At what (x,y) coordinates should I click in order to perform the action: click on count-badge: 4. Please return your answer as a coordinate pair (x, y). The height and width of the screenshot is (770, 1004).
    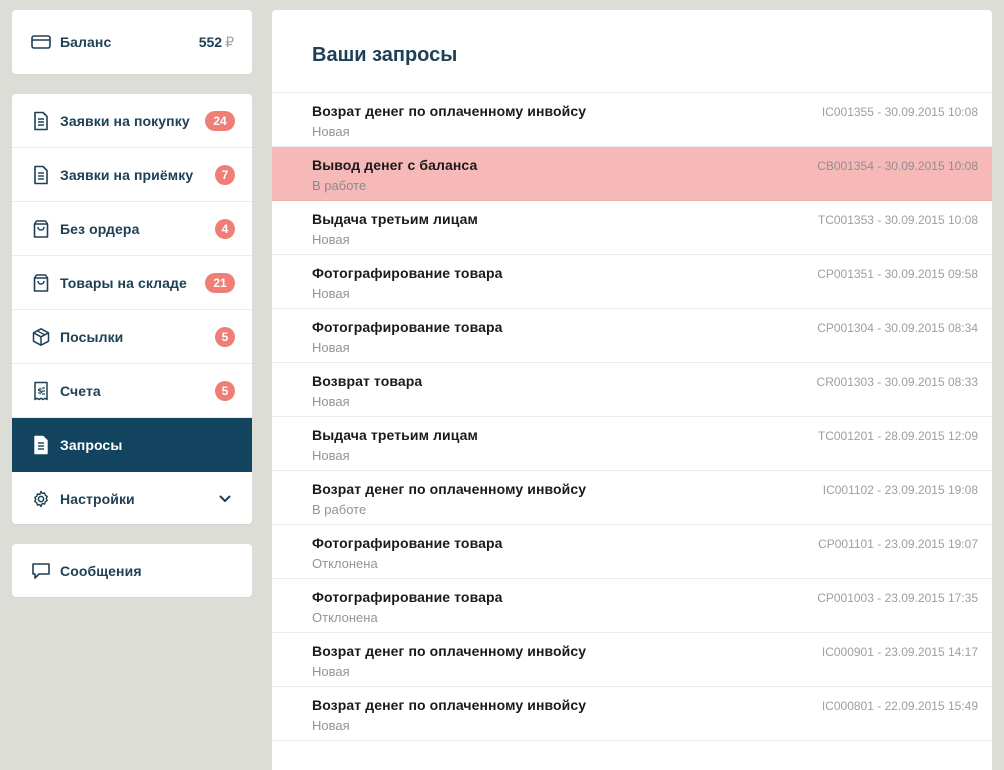
    Looking at the image, I should click on (225, 228).